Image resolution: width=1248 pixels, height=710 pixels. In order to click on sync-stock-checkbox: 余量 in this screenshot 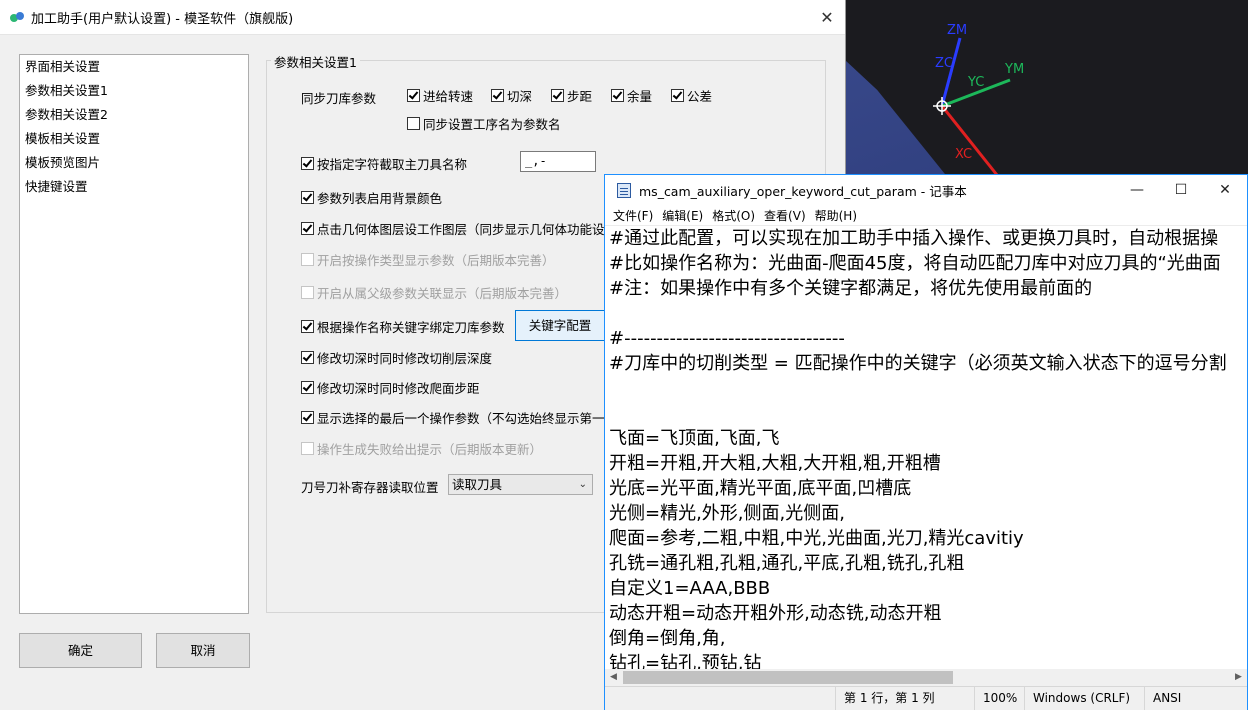, I will do `click(631, 95)`.